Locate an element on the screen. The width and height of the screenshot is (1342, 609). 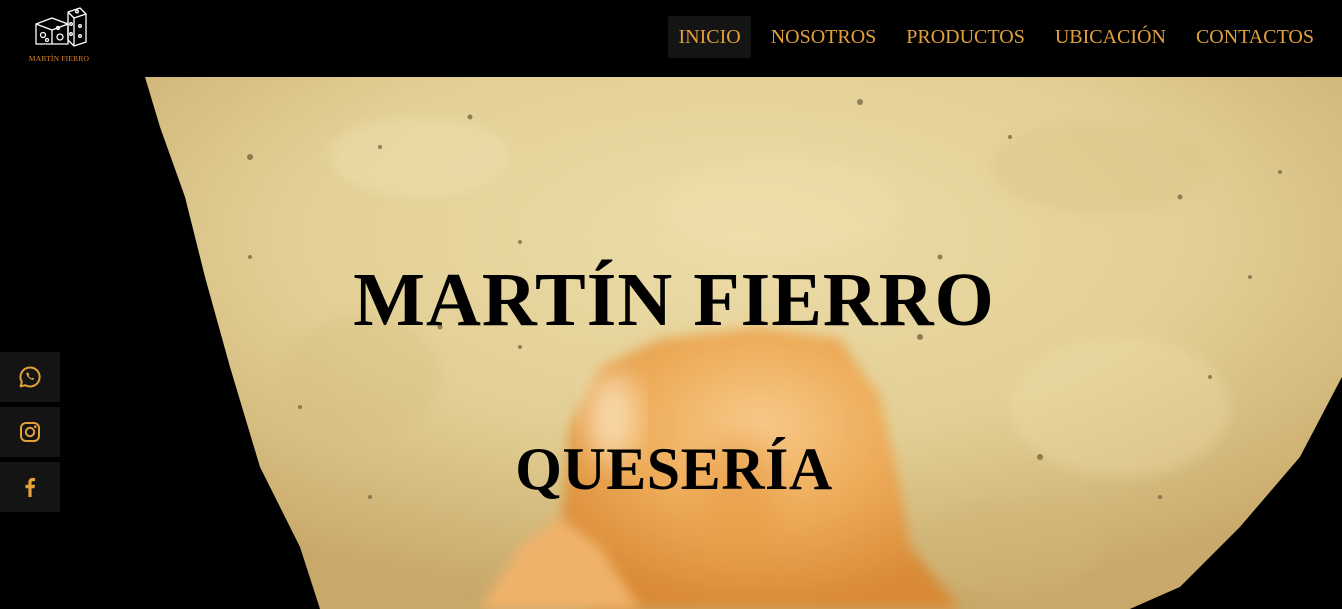
instagram-icon is located at coordinates (30, 432).